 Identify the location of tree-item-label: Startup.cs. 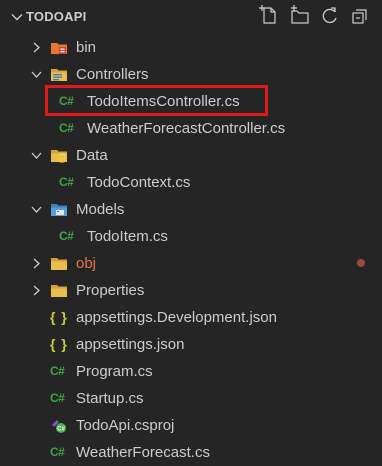
(110, 398).